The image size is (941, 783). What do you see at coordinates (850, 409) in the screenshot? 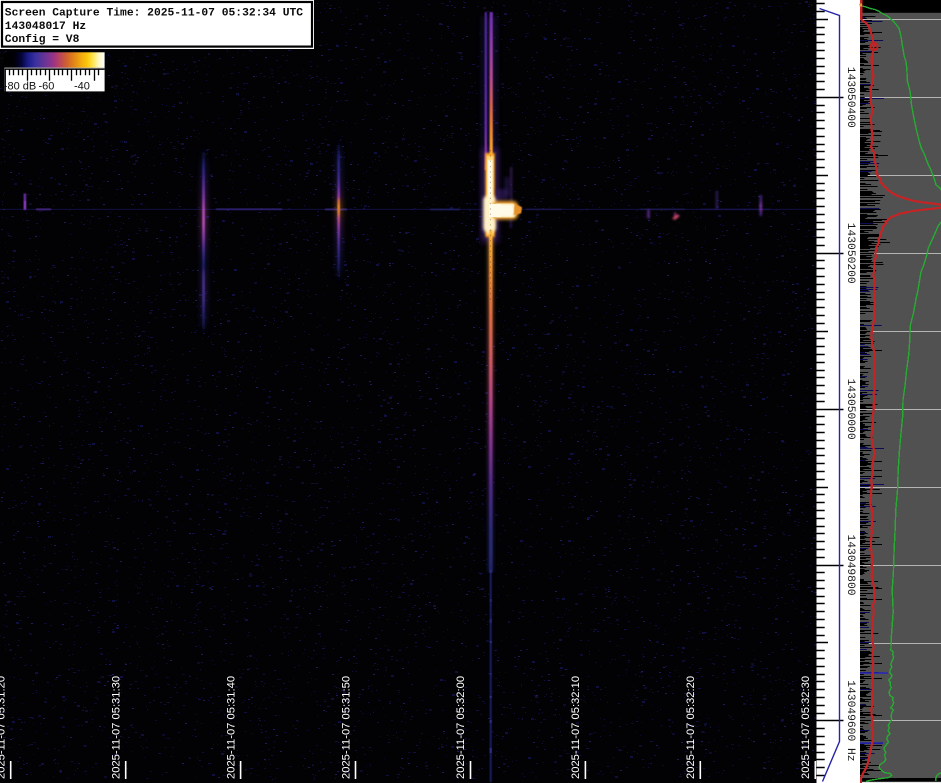
I see `svg-text: 143050000` at bounding box center [850, 409].